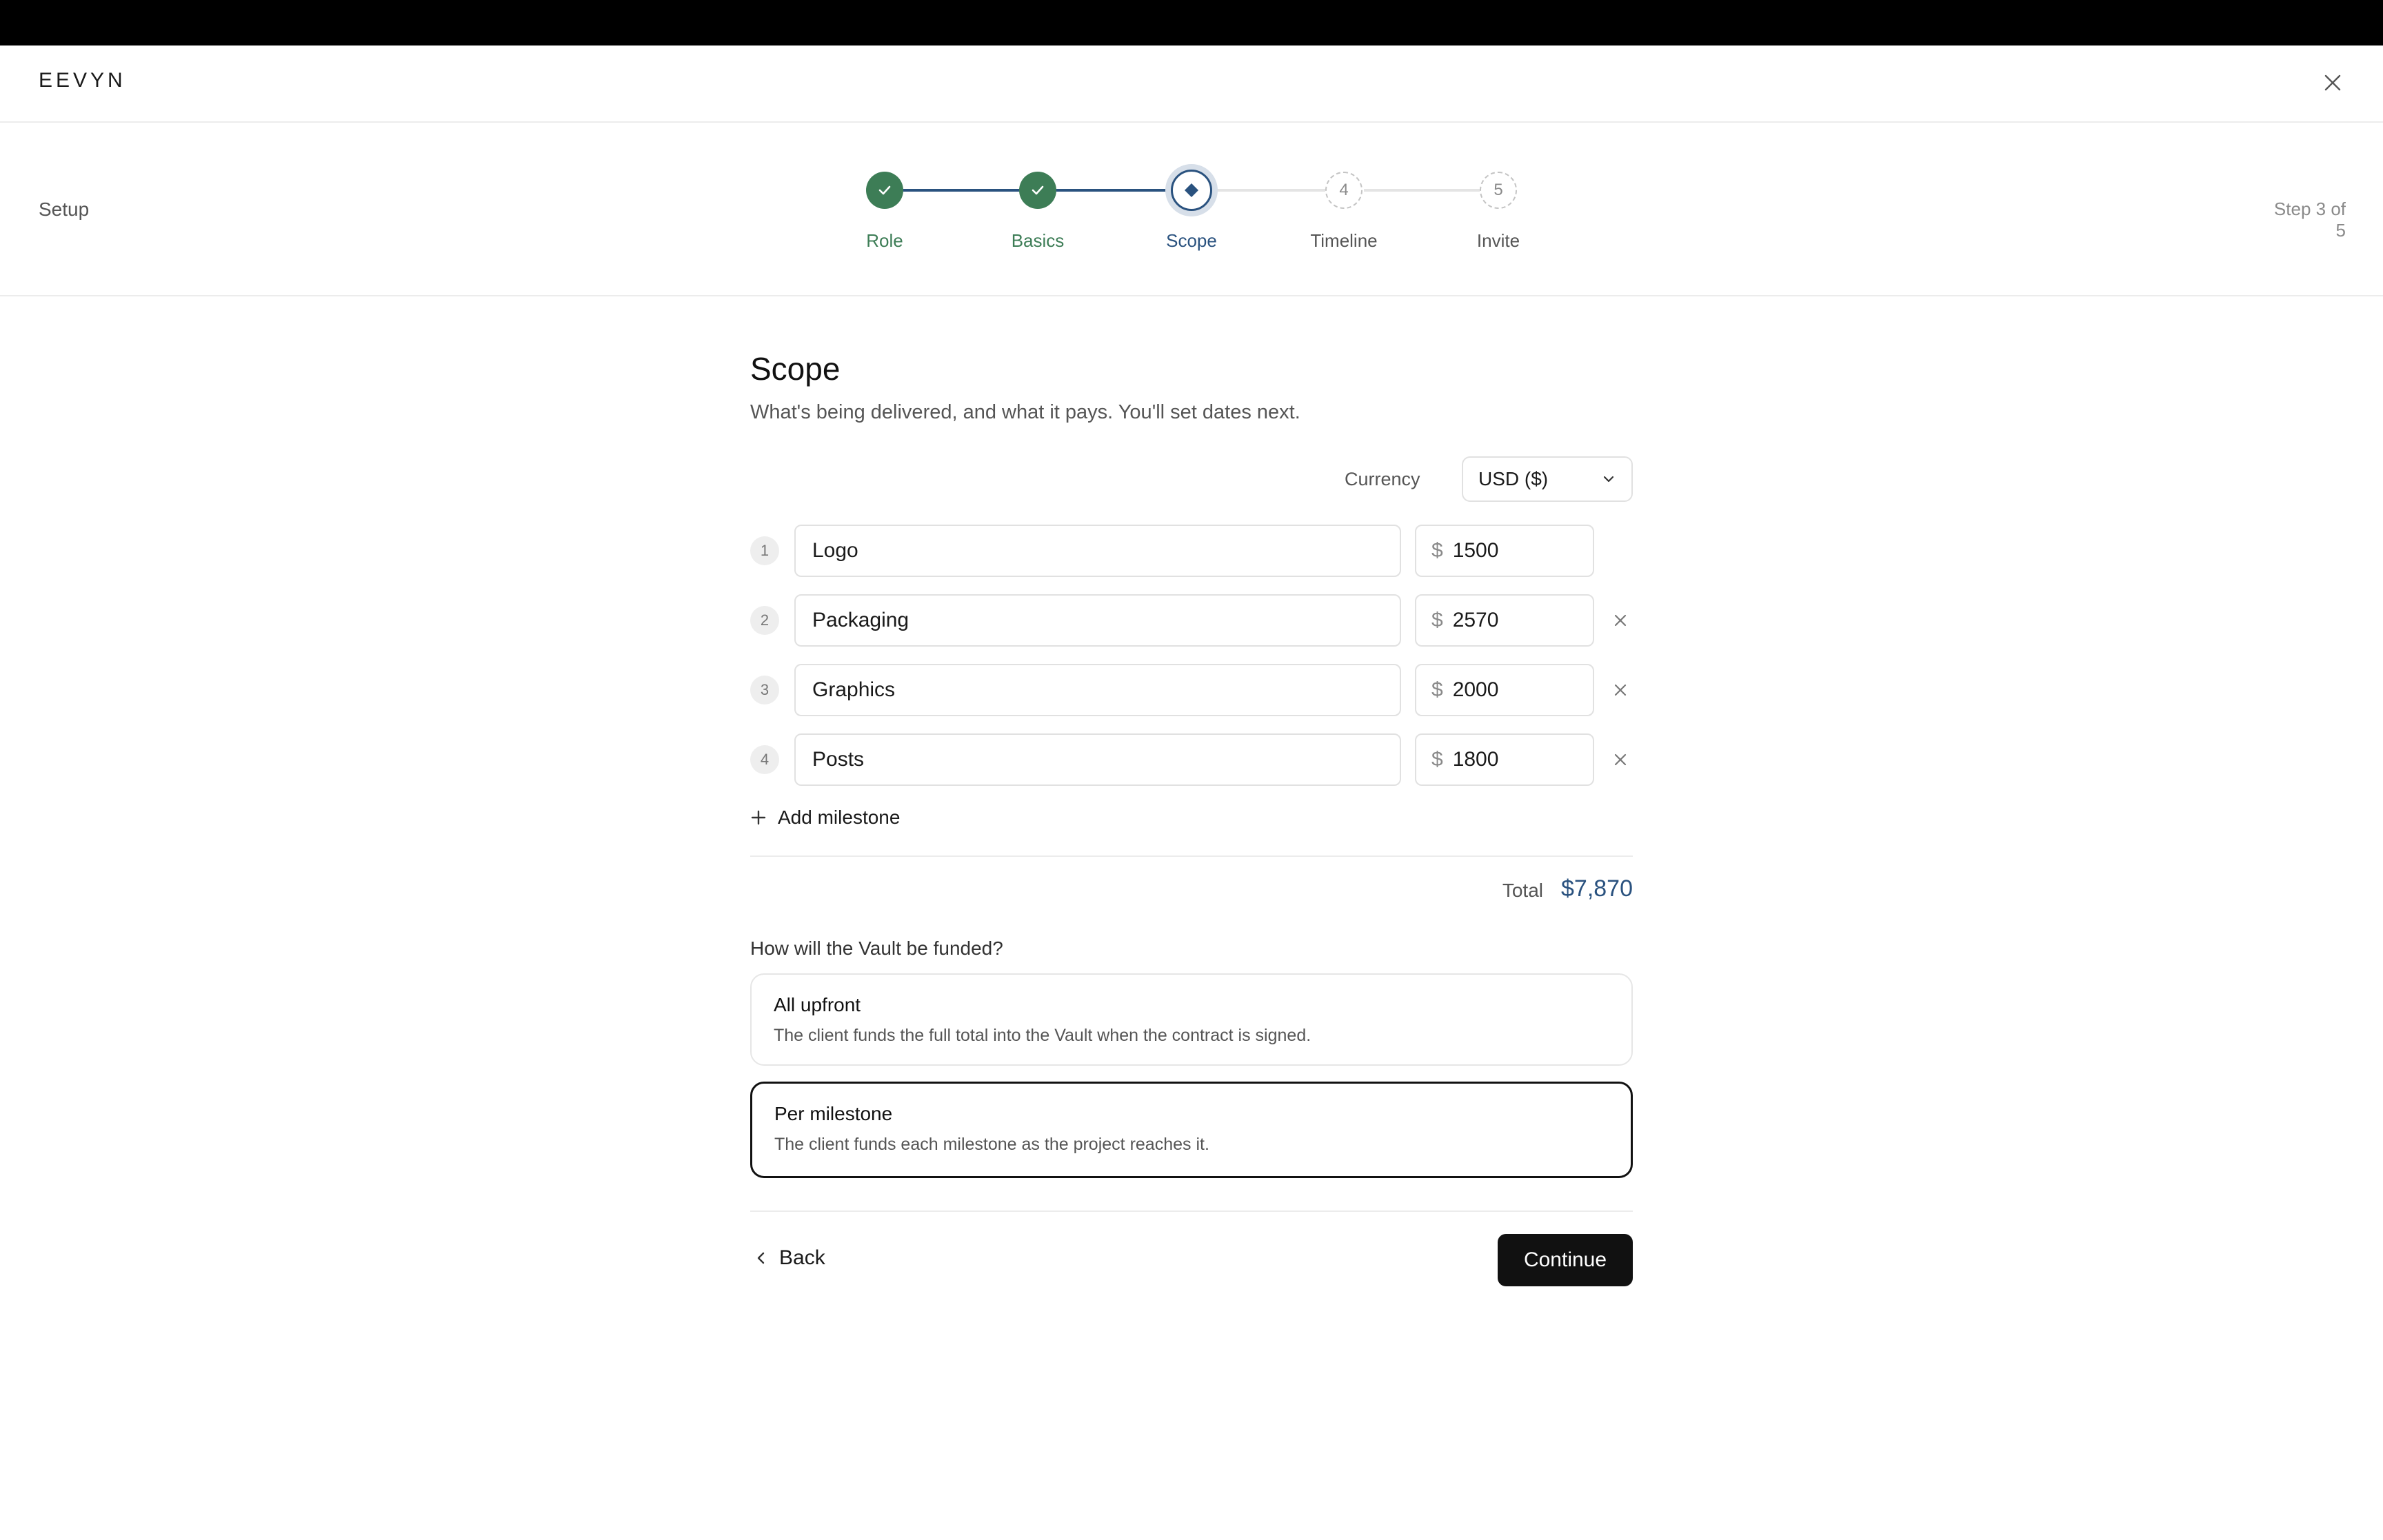  I want to click on currency-select: USD ($), so click(1547, 479).